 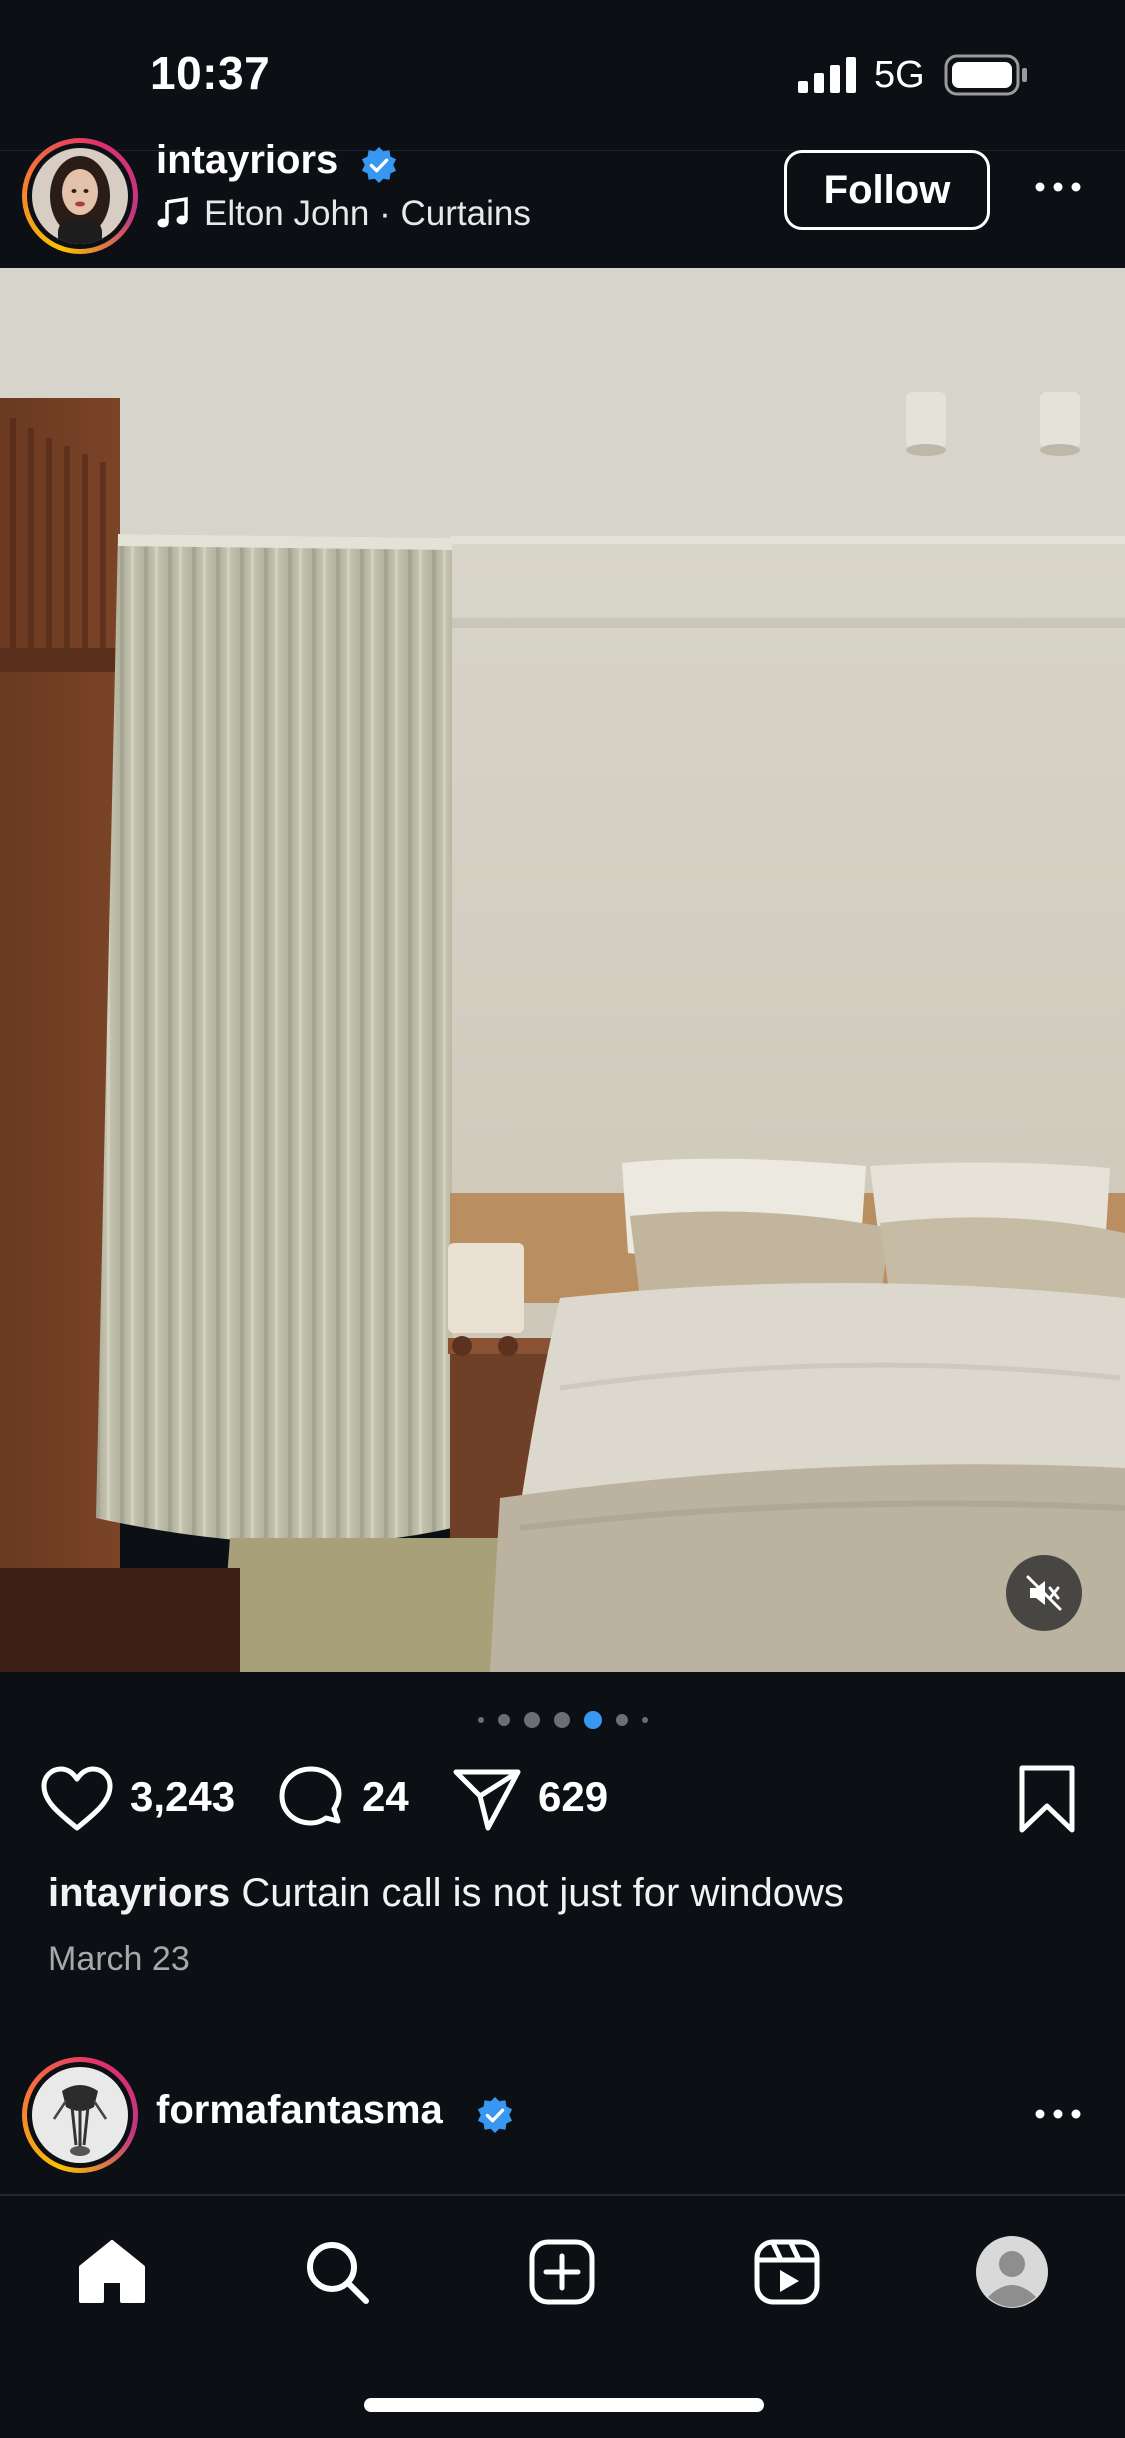 I want to click on battery-icon, so click(x=985, y=75).